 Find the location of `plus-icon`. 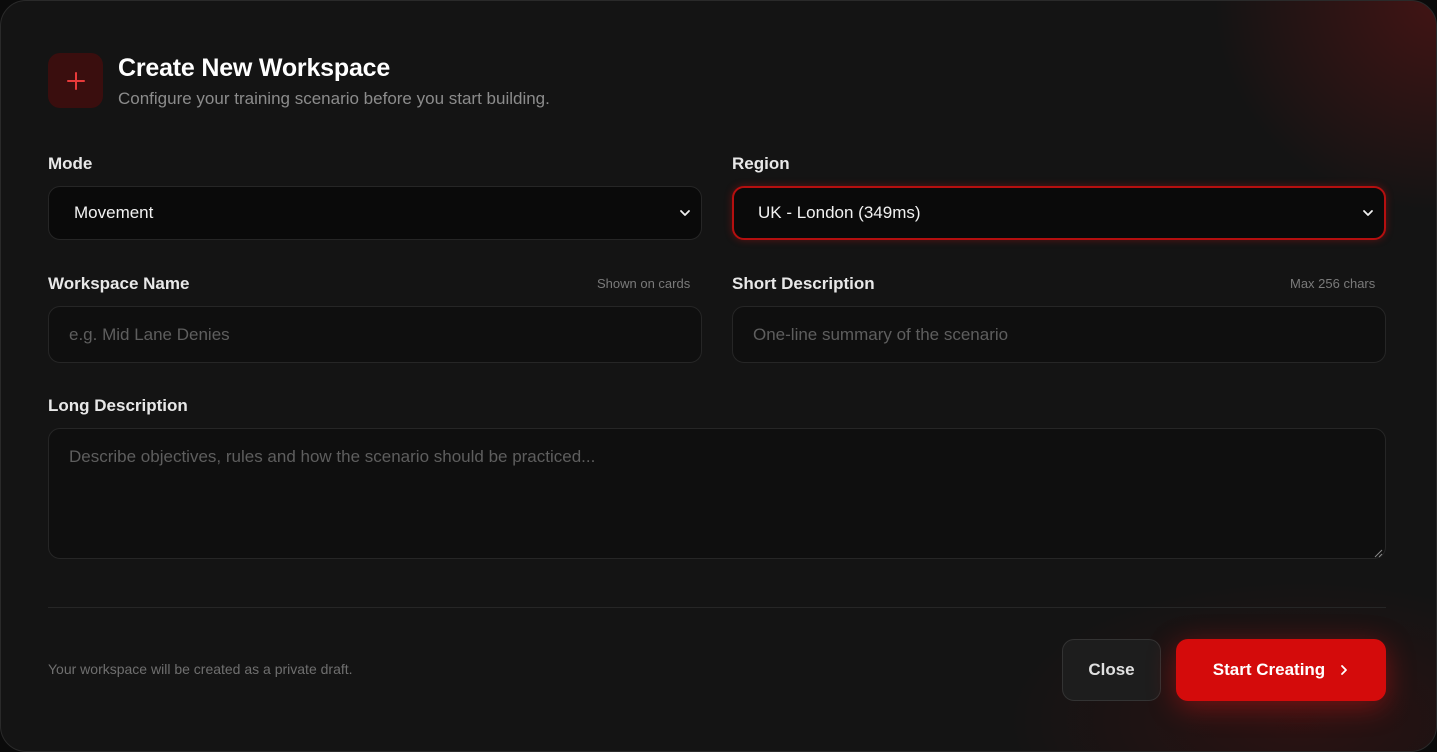

plus-icon is located at coordinates (75, 80).